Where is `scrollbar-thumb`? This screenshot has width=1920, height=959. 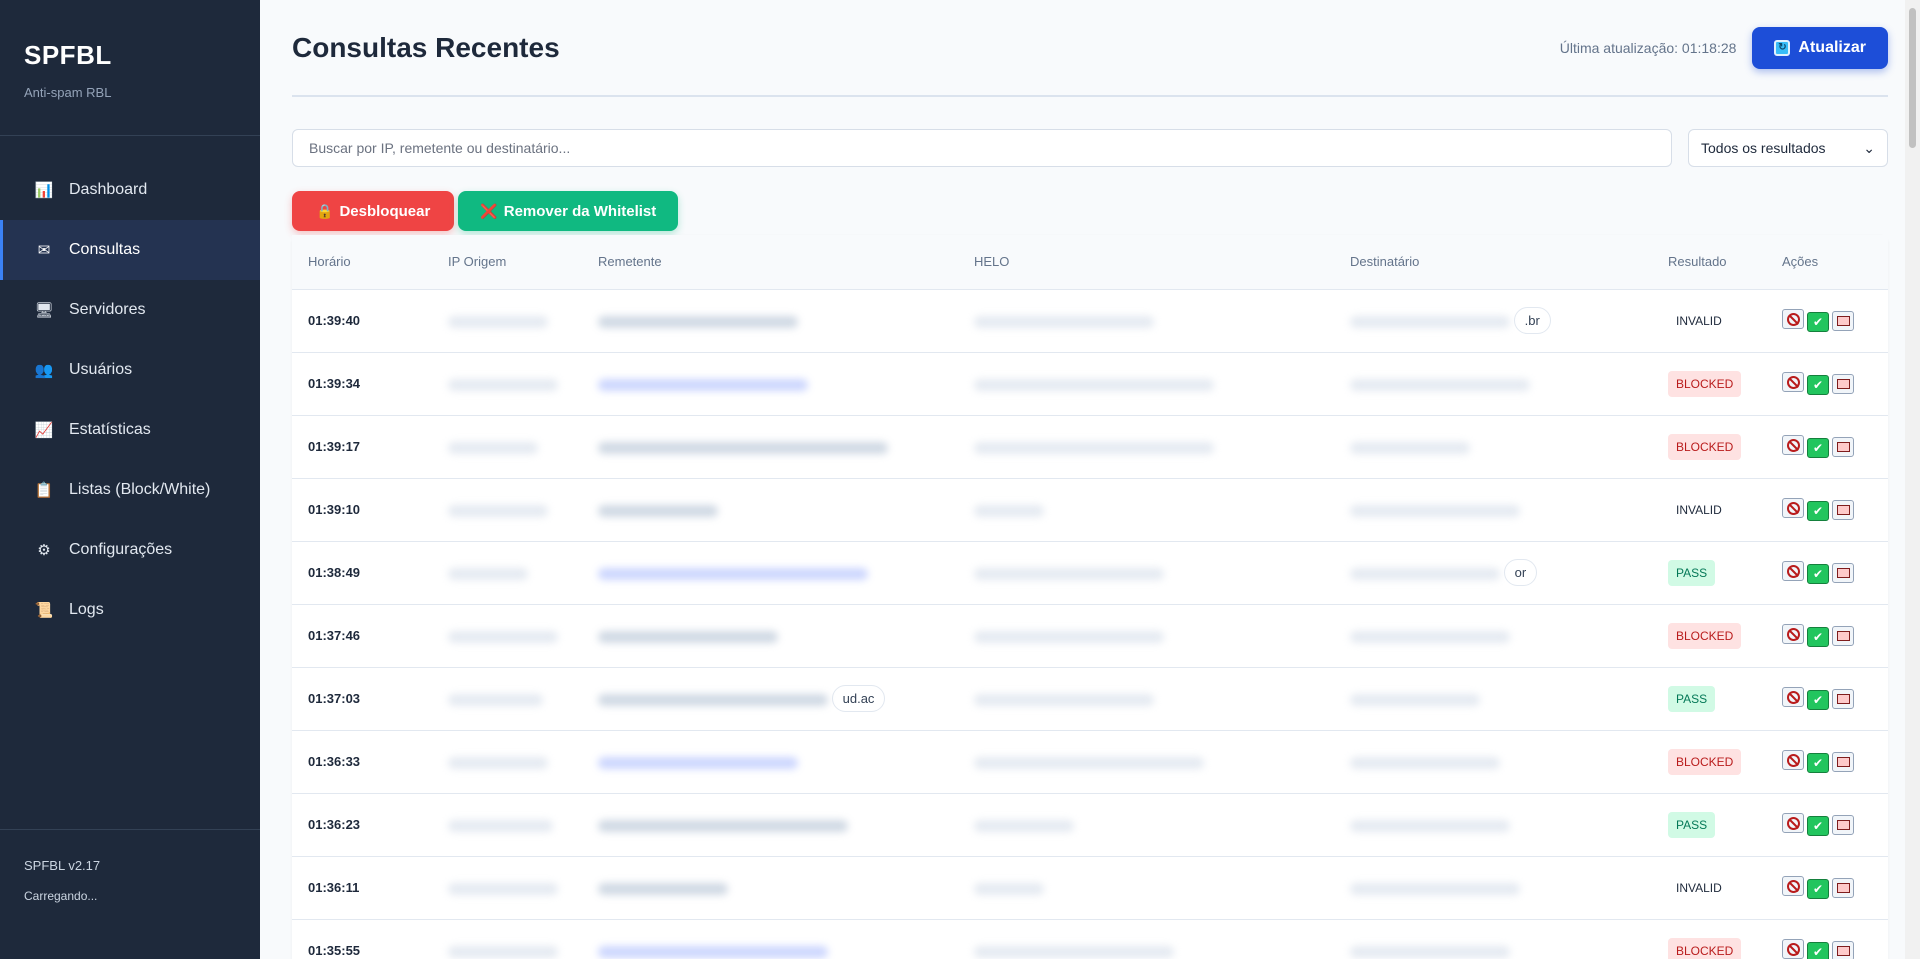 scrollbar-thumb is located at coordinates (1912, 78).